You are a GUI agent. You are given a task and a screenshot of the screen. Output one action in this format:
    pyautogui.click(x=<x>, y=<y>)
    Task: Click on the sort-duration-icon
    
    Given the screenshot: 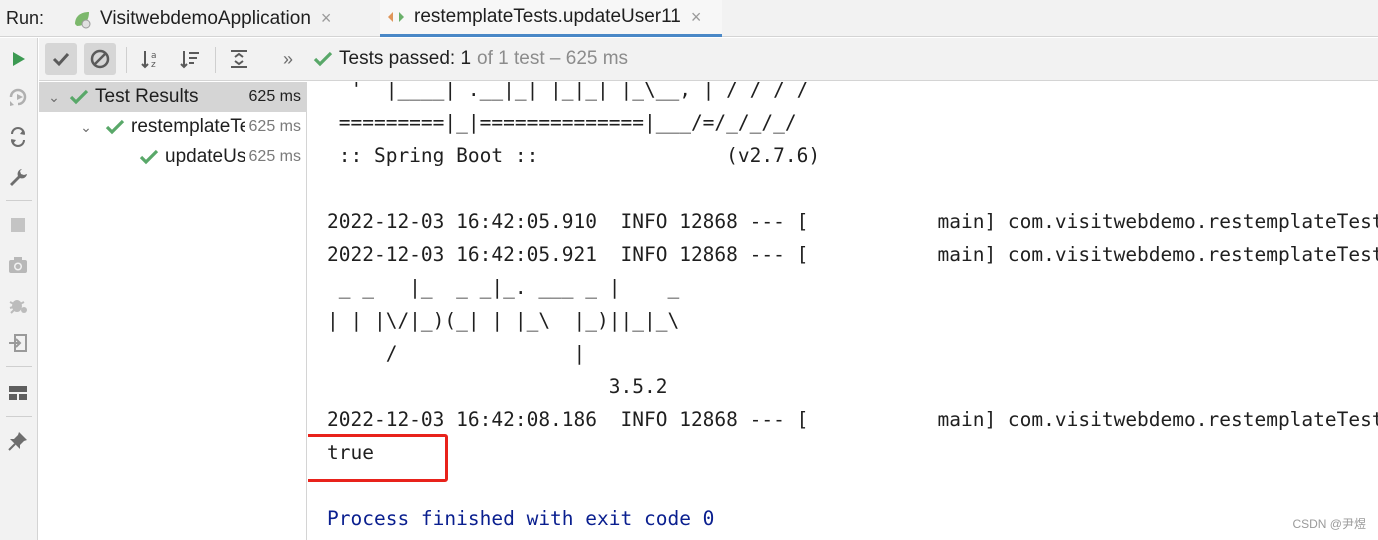 What is the action you would take?
    pyautogui.click(x=189, y=60)
    